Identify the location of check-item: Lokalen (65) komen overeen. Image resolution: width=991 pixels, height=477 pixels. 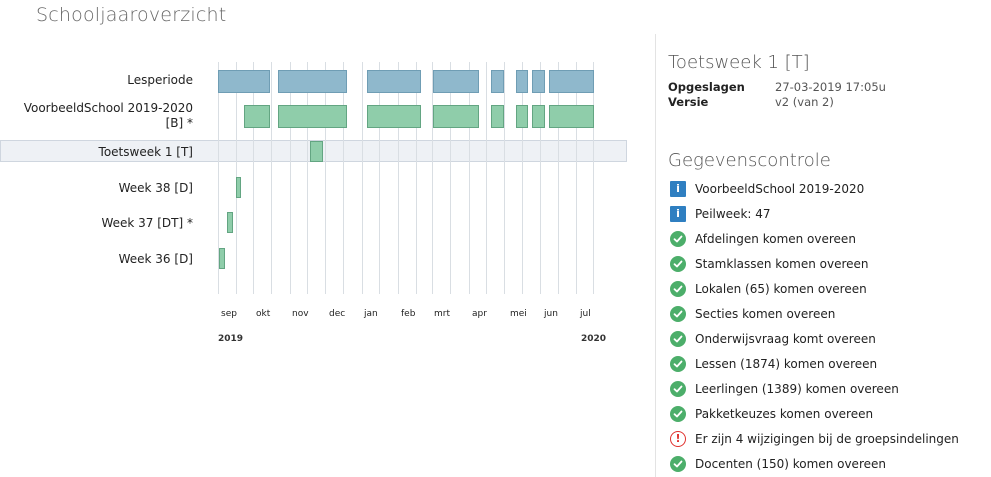
(814, 288).